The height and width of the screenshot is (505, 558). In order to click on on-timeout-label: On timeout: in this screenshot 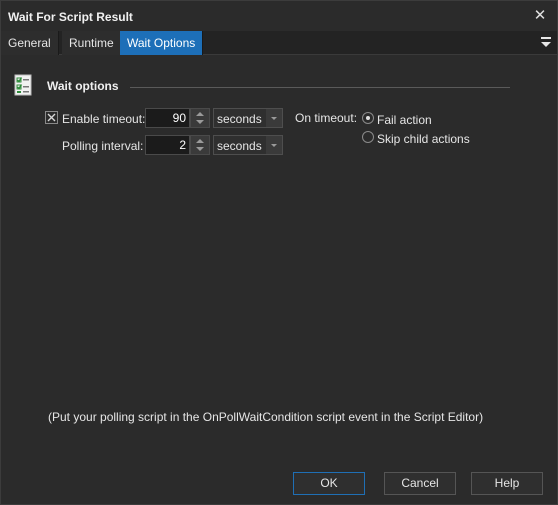, I will do `click(326, 118)`.